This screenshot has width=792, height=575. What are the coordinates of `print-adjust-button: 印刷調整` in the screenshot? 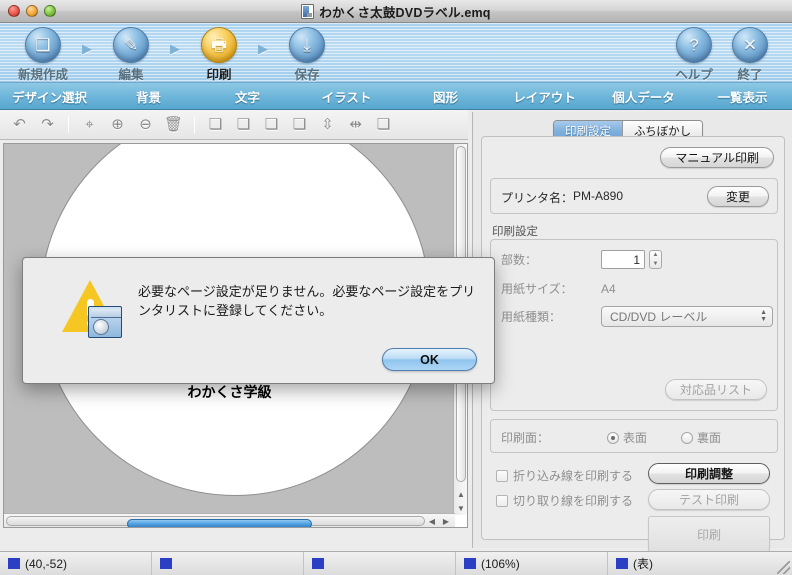 It's located at (709, 473).